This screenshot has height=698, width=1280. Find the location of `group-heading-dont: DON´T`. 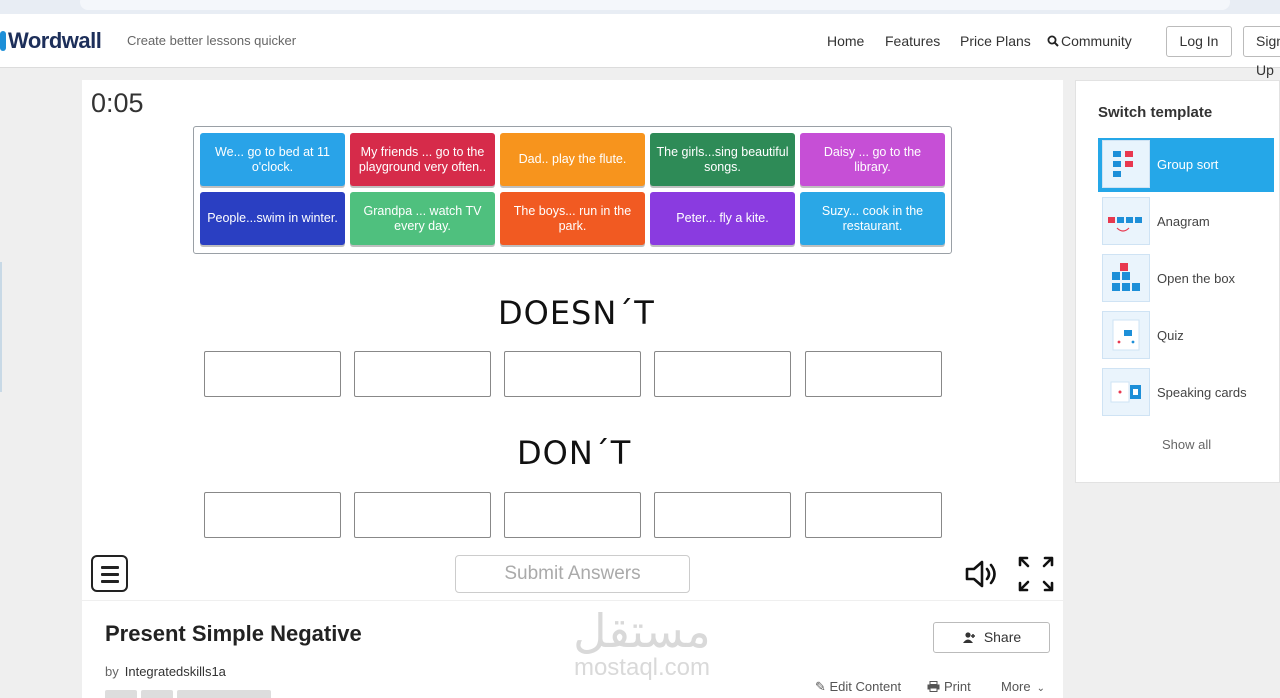

group-heading-dont: DON´T is located at coordinates (574, 453).